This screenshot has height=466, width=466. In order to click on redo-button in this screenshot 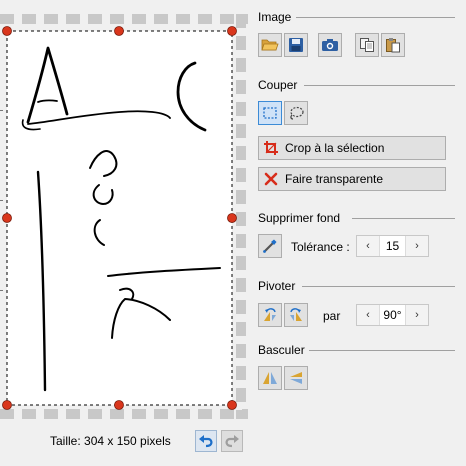, I will do `click(232, 441)`.